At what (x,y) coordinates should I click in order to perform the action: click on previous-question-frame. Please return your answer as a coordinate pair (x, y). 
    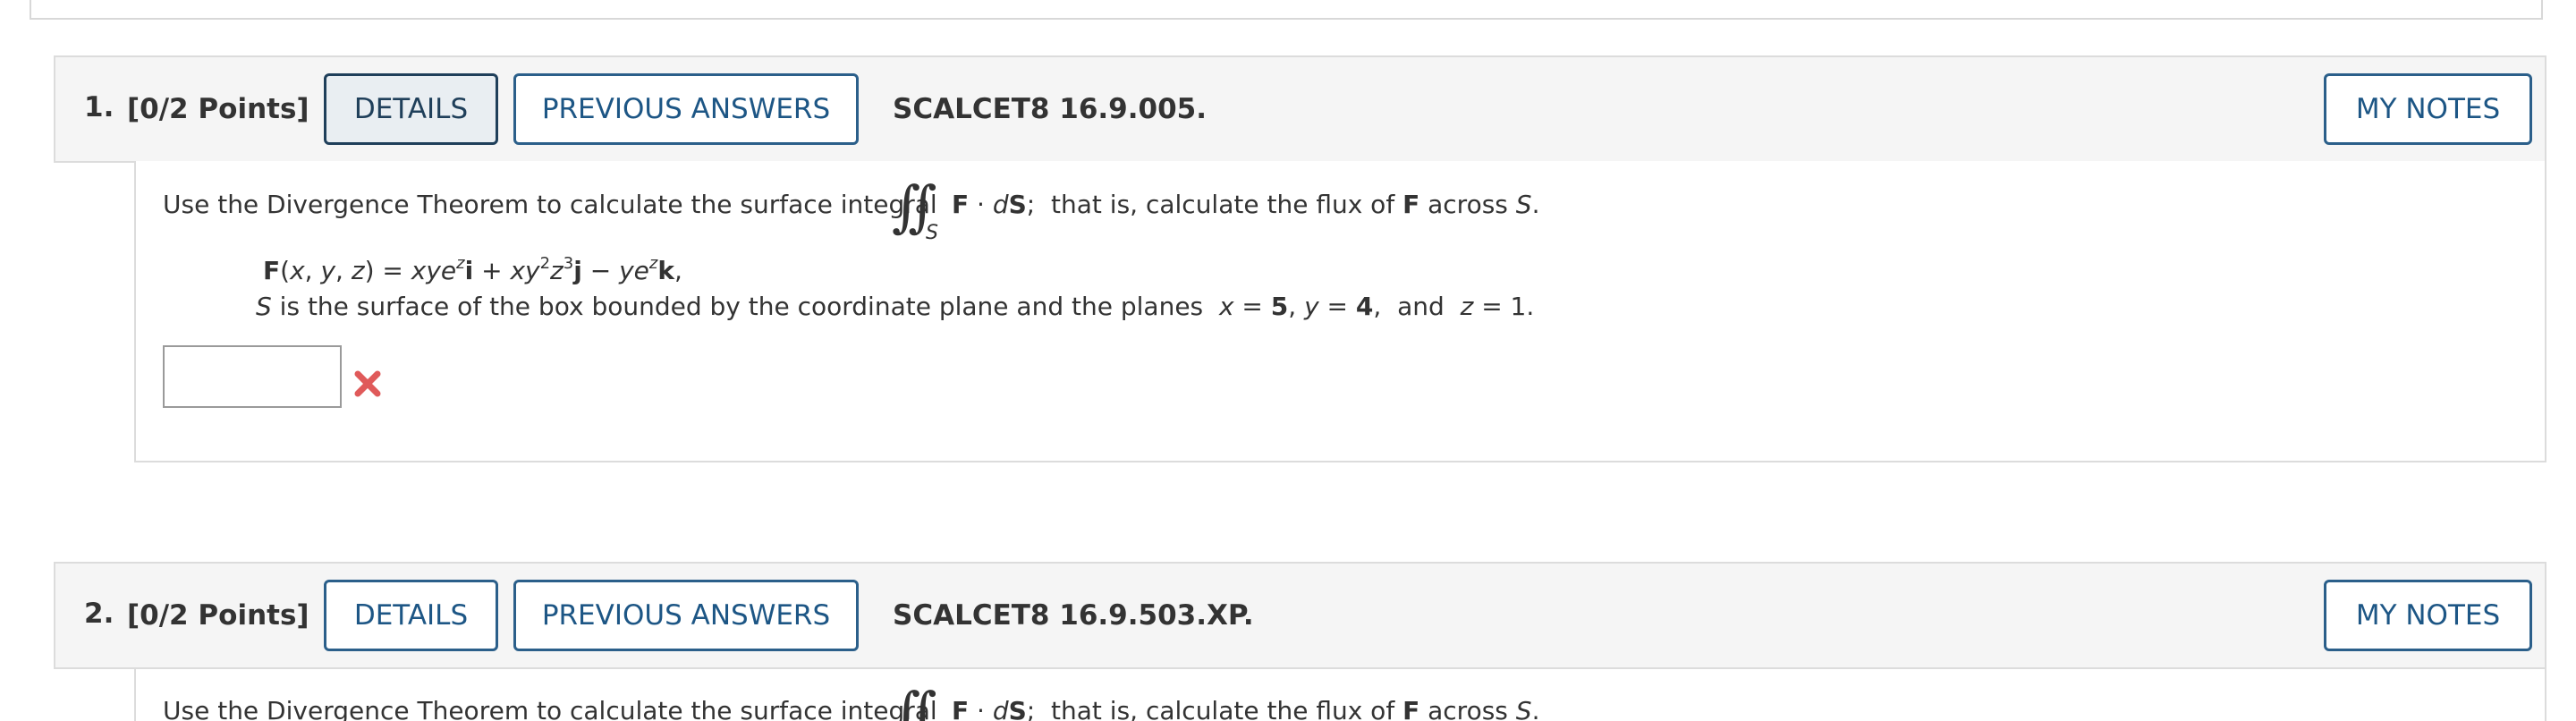
    Looking at the image, I should click on (1286, 10).